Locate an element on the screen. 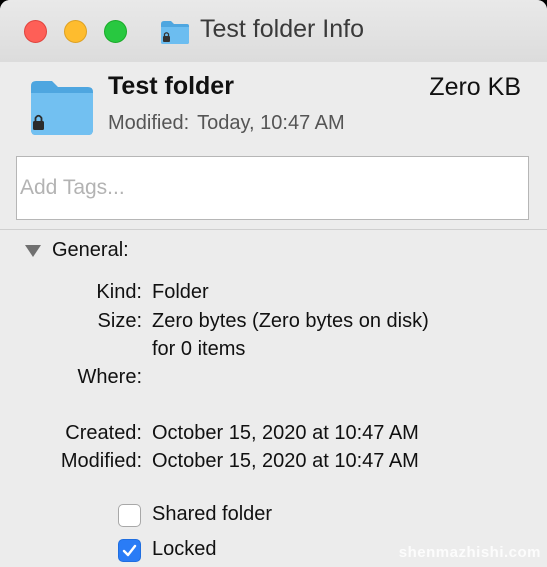 The image size is (547, 567). shared-folder-label: Shared folder is located at coordinates (212, 514).